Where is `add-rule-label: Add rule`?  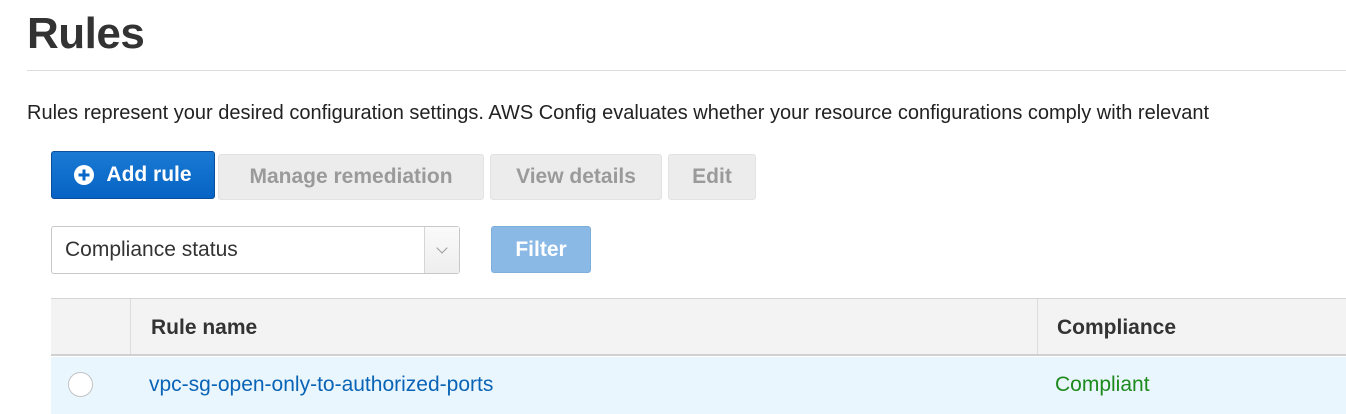
add-rule-label: Add rule is located at coordinates (149, 174).